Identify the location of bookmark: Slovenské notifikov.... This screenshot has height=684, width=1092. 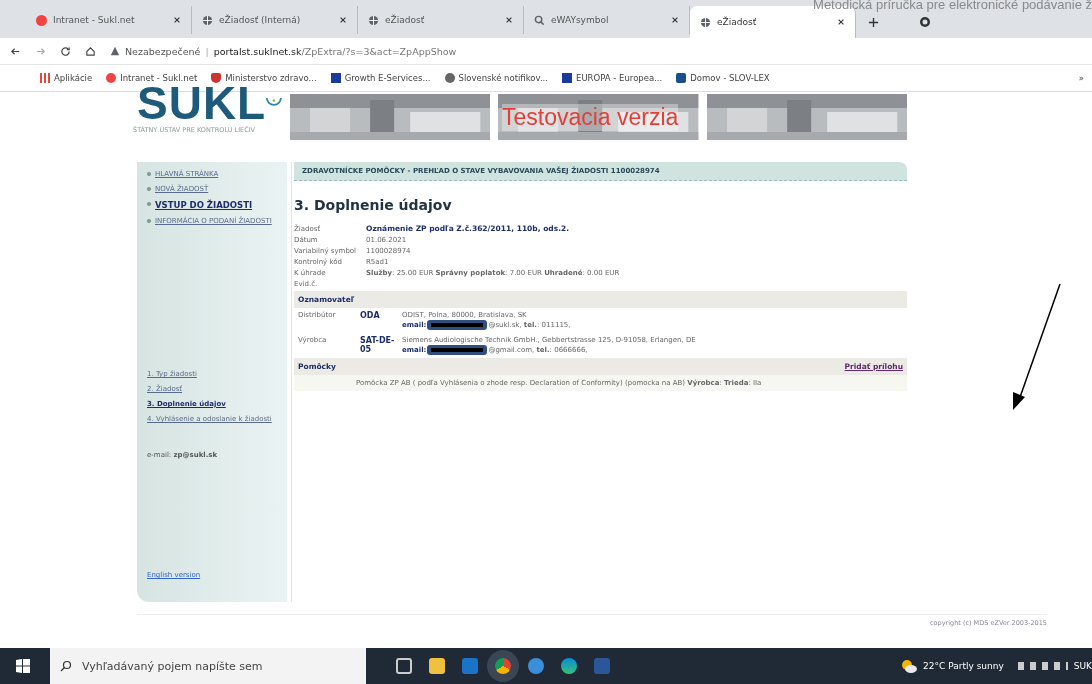
(496, 78).